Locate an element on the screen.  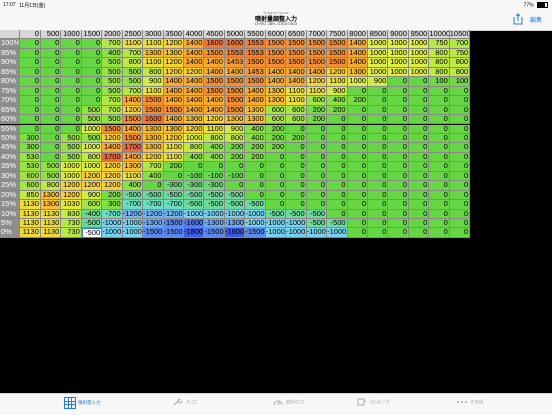
table-cell: 900 is located at coordinates (92, 195).